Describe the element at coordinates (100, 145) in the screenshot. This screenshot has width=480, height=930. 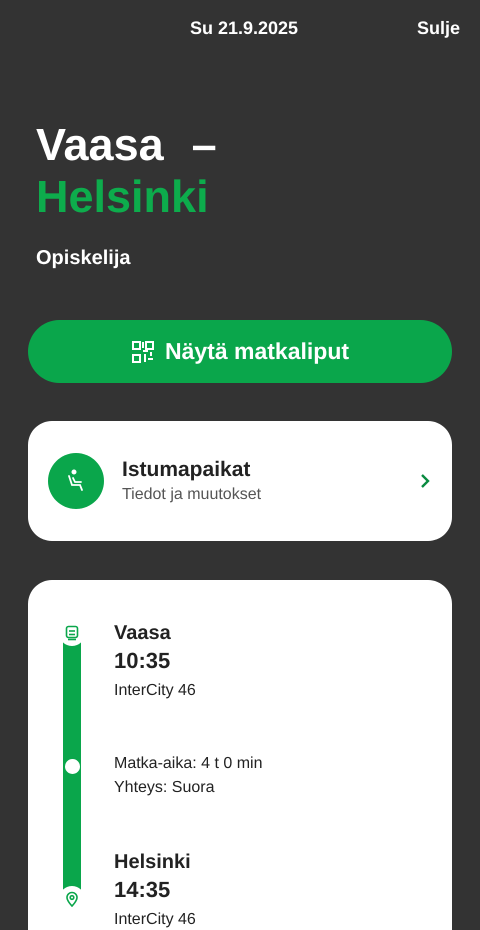
I see `origin-title: Vaasa` at that location.